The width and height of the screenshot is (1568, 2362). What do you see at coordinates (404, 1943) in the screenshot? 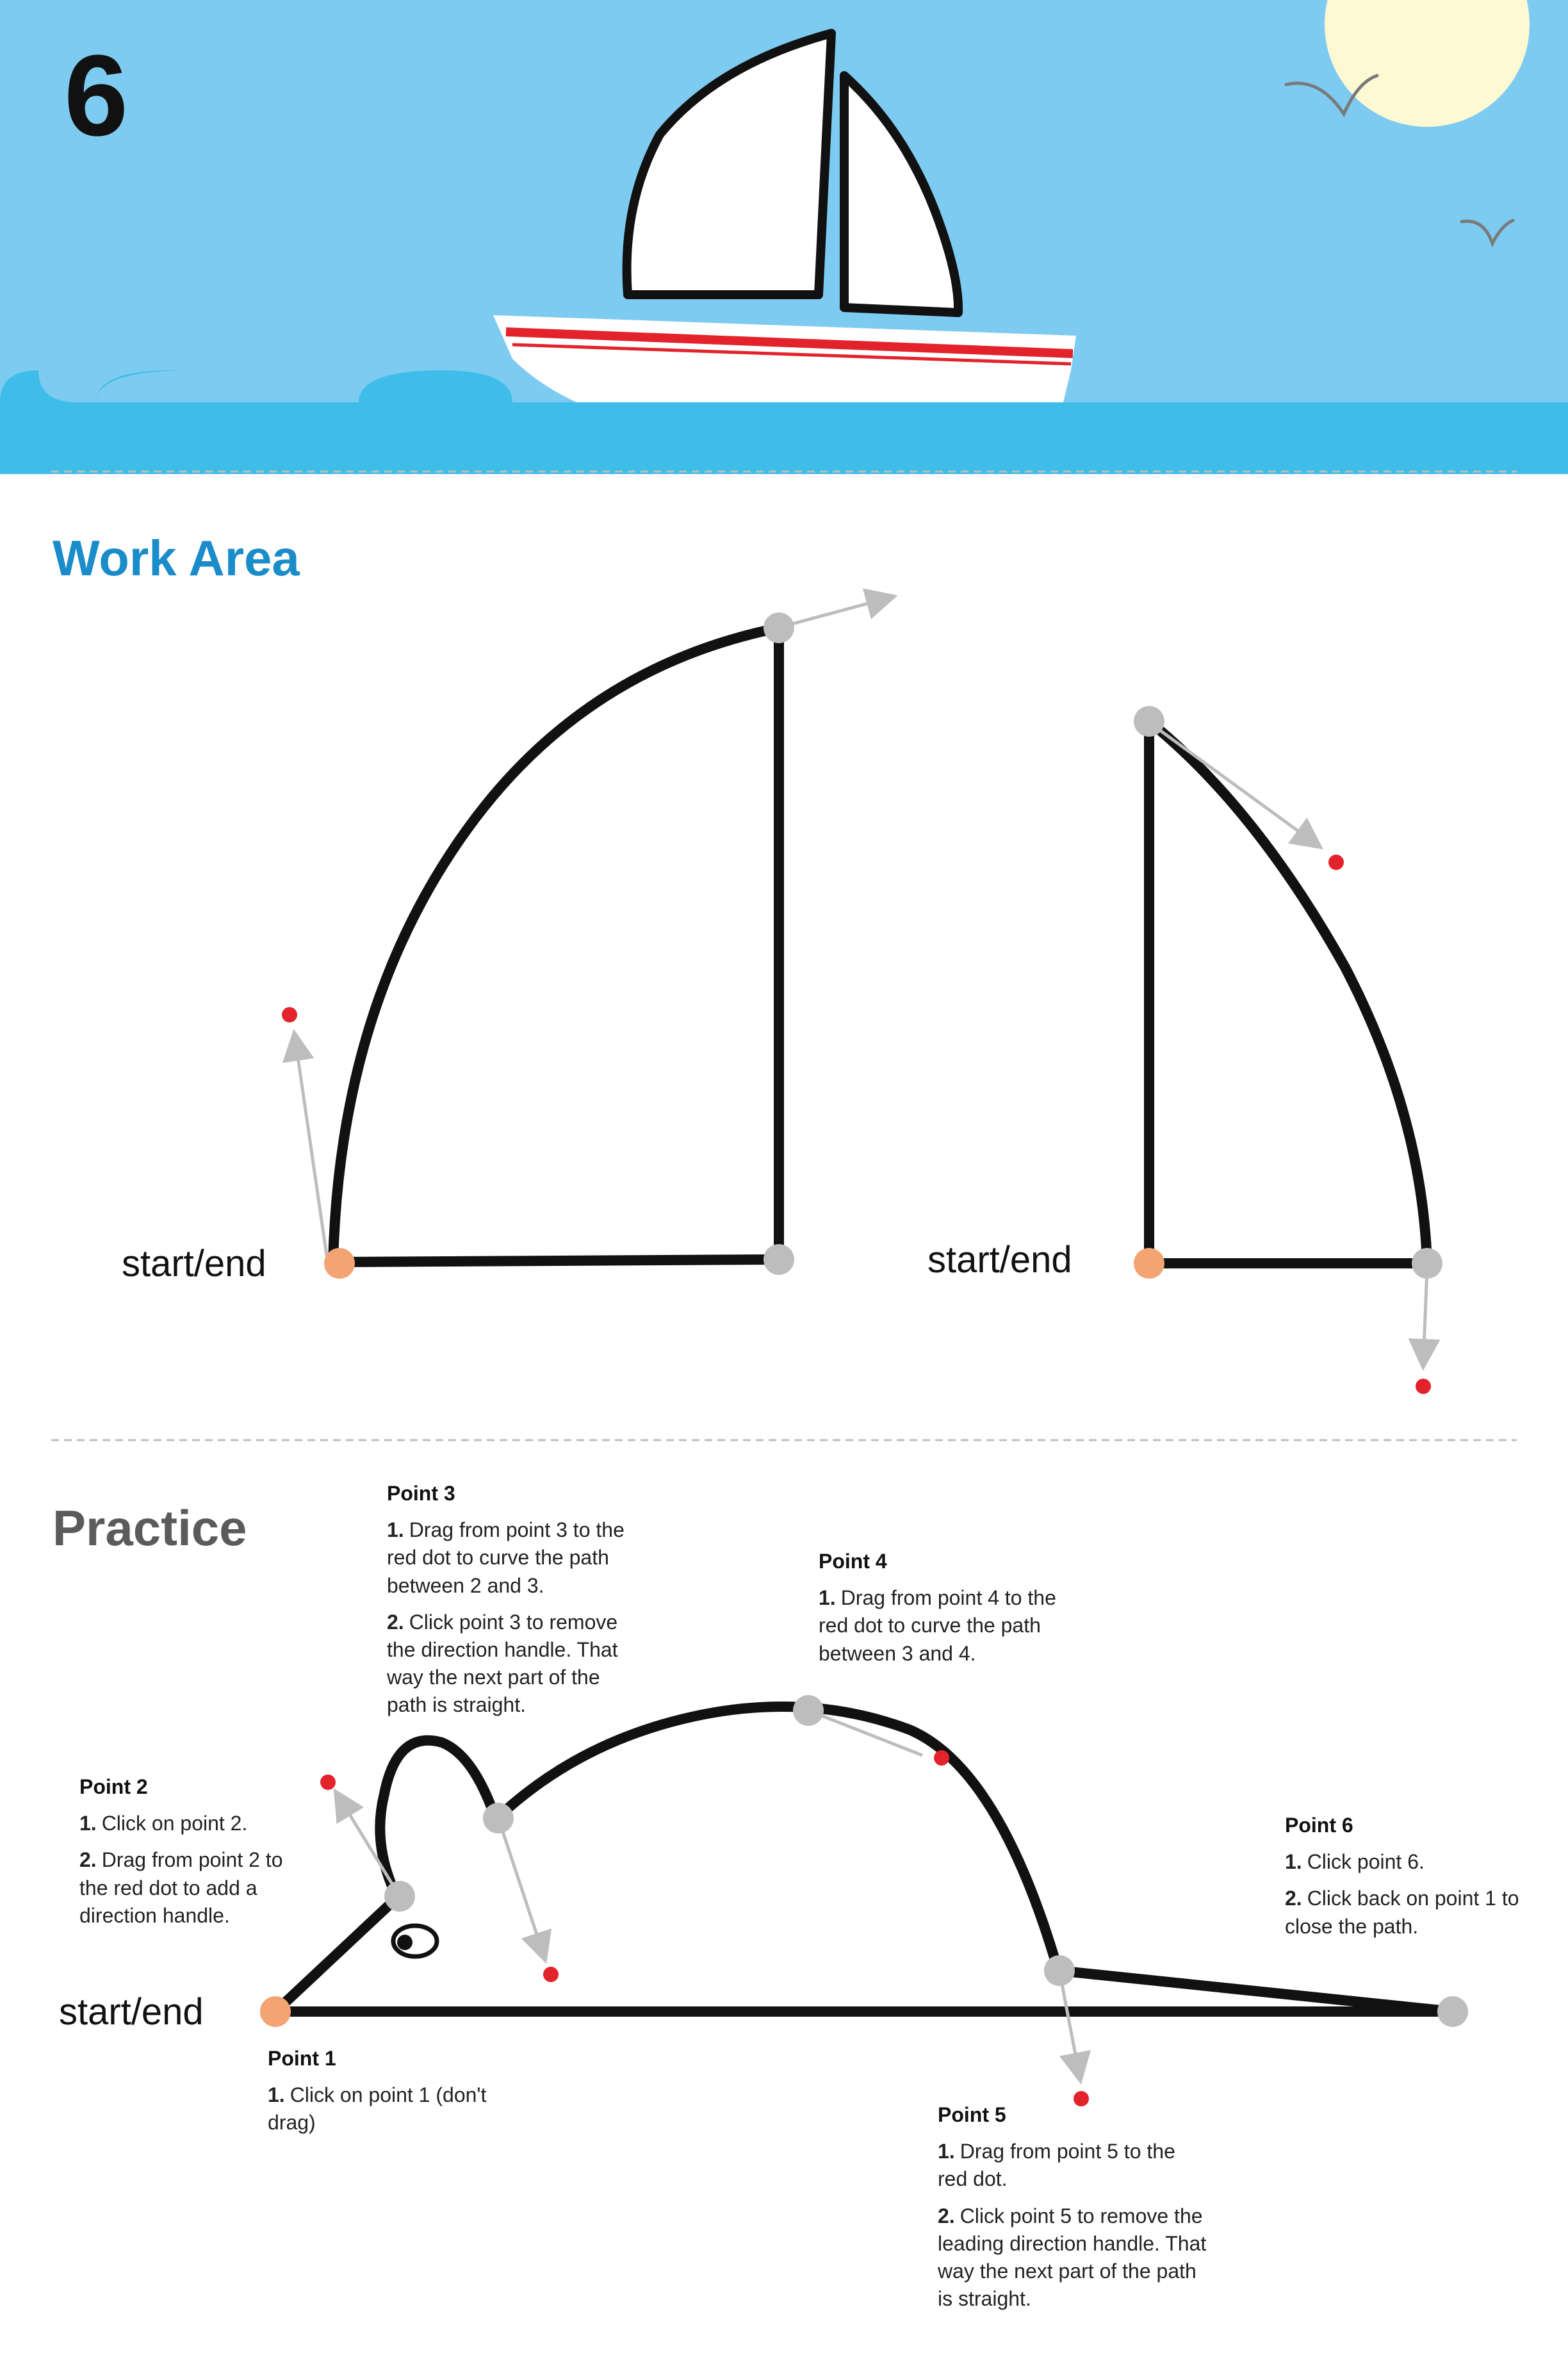
I see `mouse-pupil` at bounding box center [404, 1943].